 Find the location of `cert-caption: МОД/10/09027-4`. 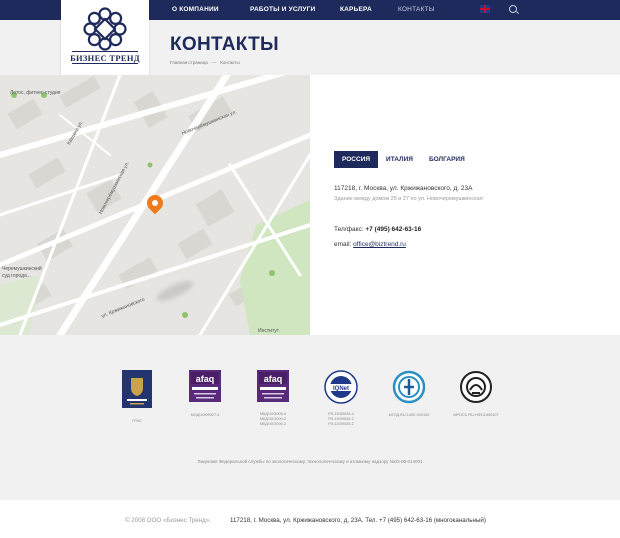

cert-caption: МОД/10/09027-4 is located at coordinates (205, 415).